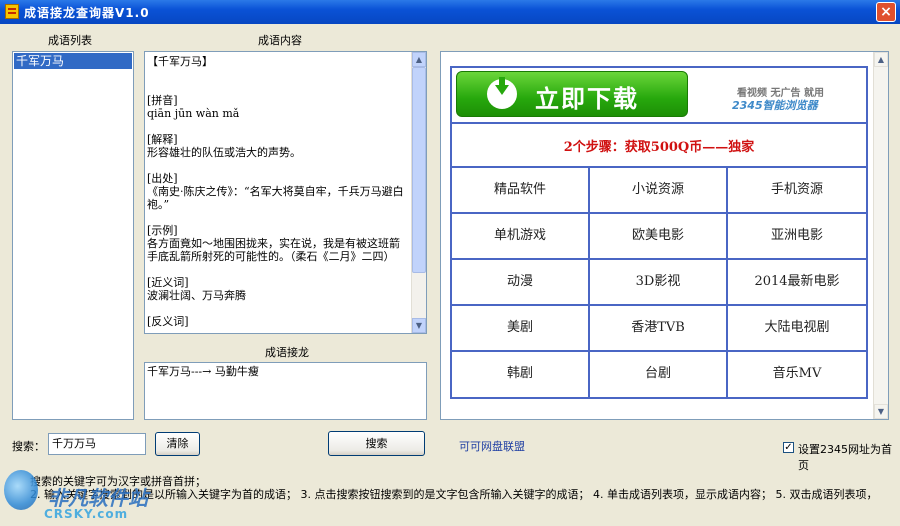  I want to click on scroll-up-icon: ▲, so click(419, 59).